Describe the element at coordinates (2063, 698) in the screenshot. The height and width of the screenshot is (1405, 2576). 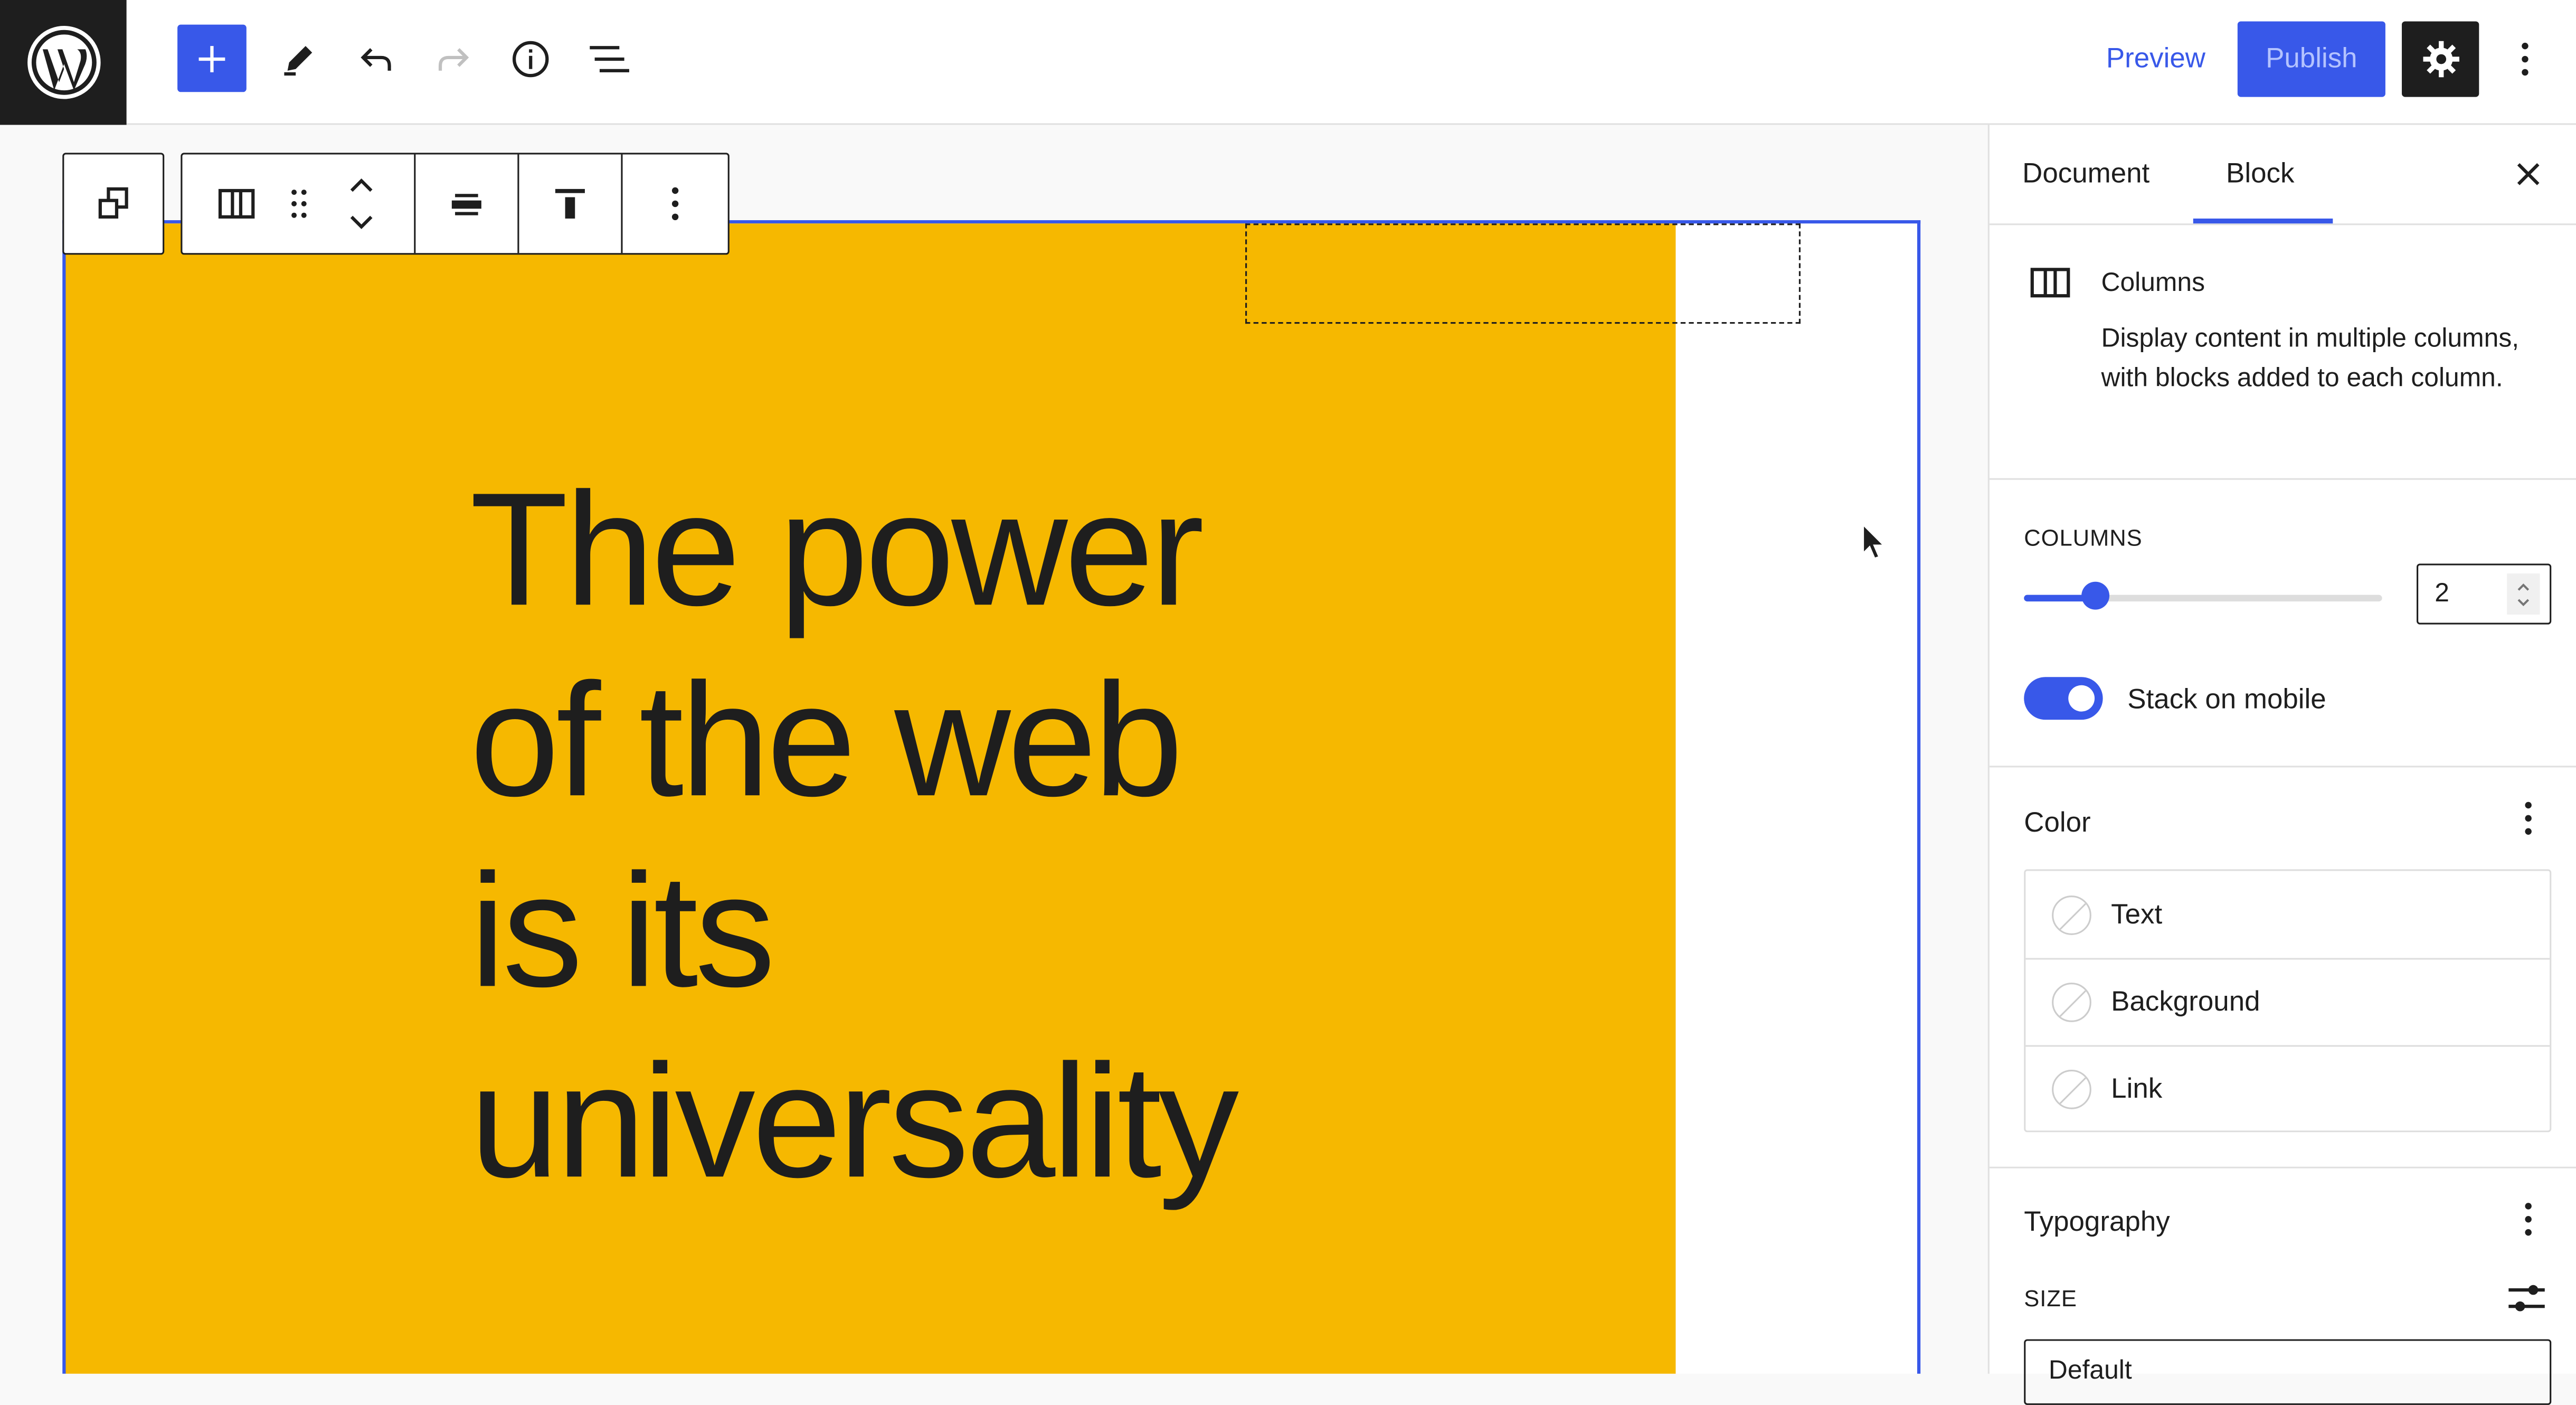
I see `stack-on-mobile-toggle` at that location.